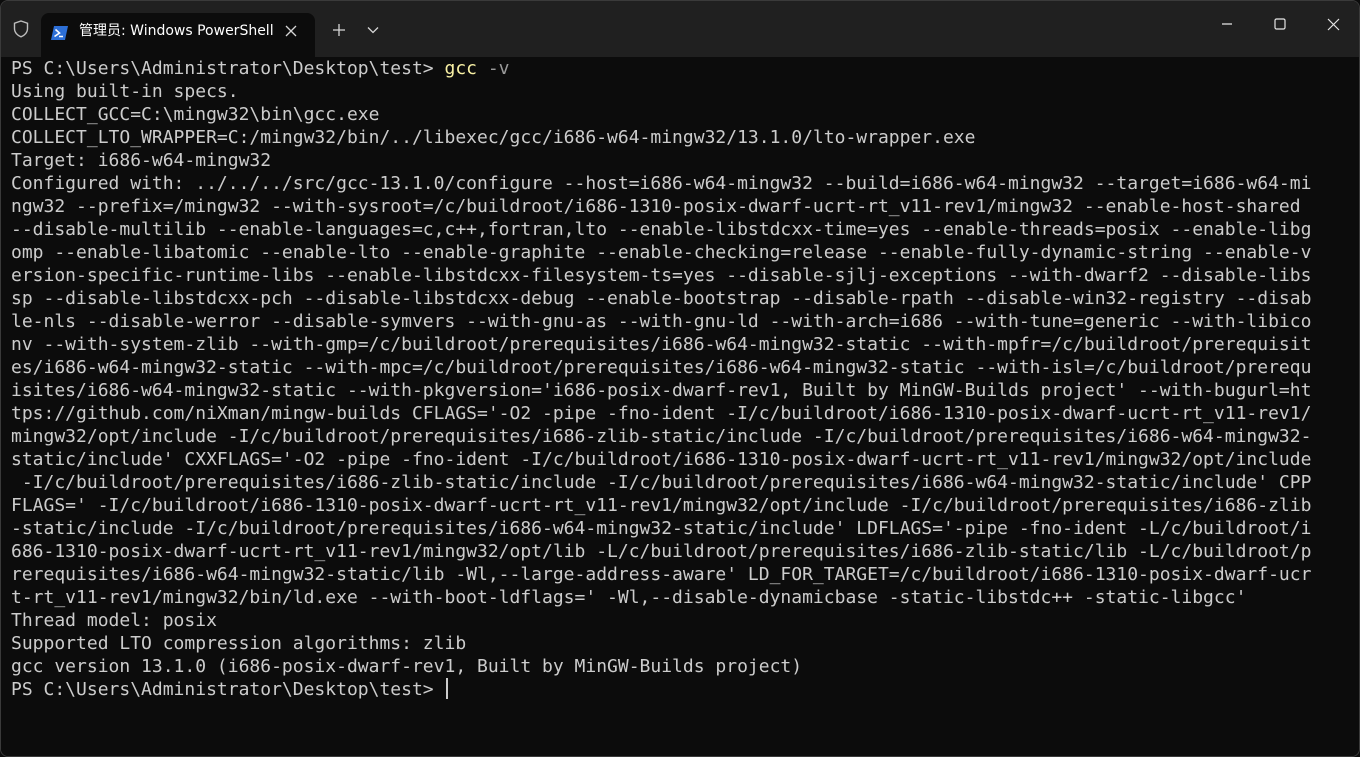 The width and height of the screenshot is (1360, 757). I want to click on command: gcc, so click(460, 68).